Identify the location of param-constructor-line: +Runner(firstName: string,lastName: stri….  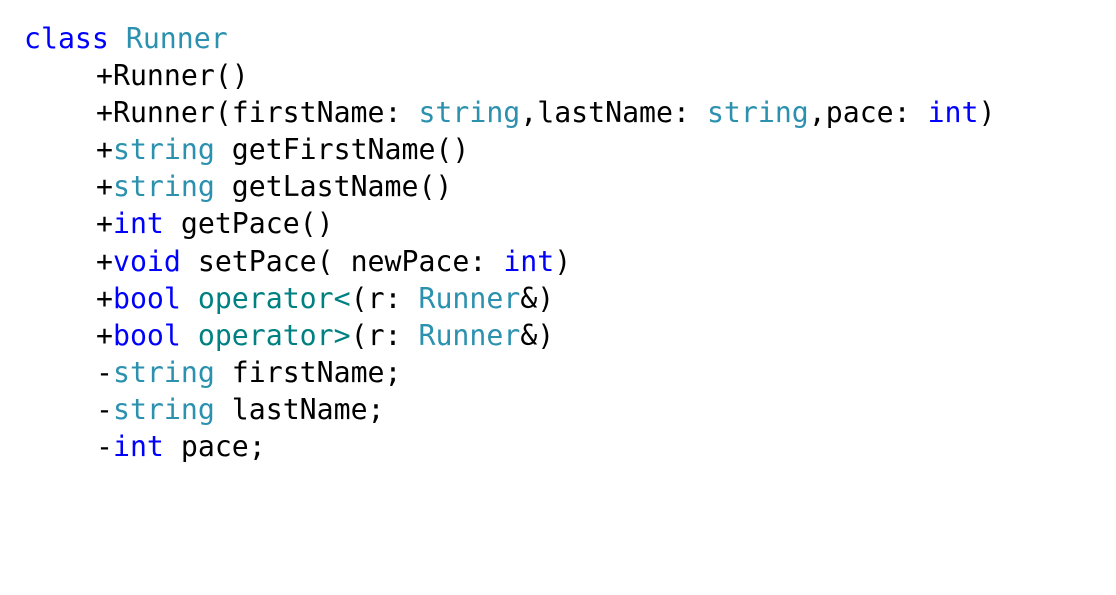
(509, 112).